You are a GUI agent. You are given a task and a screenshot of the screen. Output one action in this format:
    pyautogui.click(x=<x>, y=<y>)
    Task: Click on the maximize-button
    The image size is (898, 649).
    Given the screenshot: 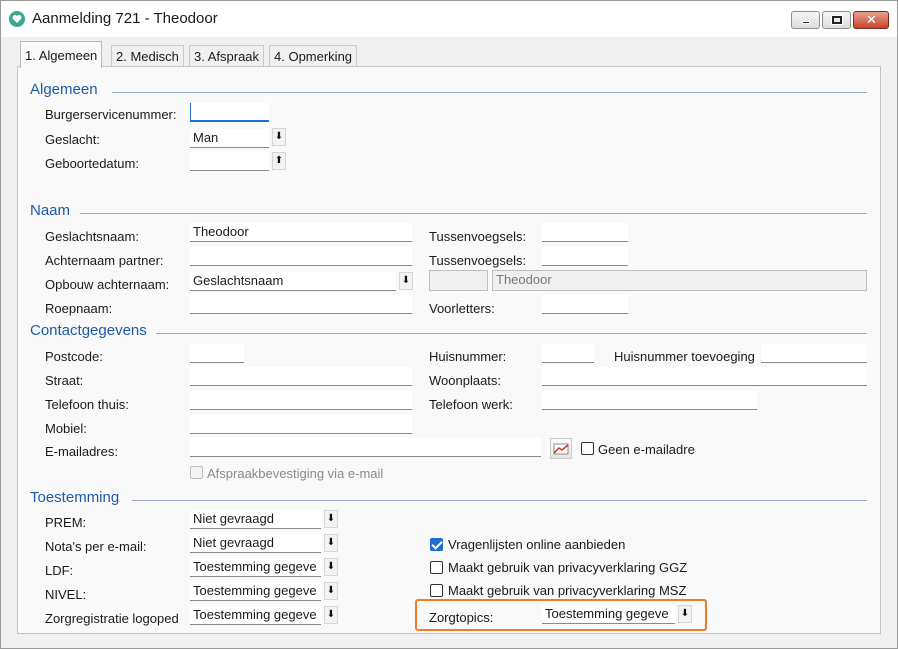 What is the action you would take?
    pyautogui.click(x=836, y=20)
    